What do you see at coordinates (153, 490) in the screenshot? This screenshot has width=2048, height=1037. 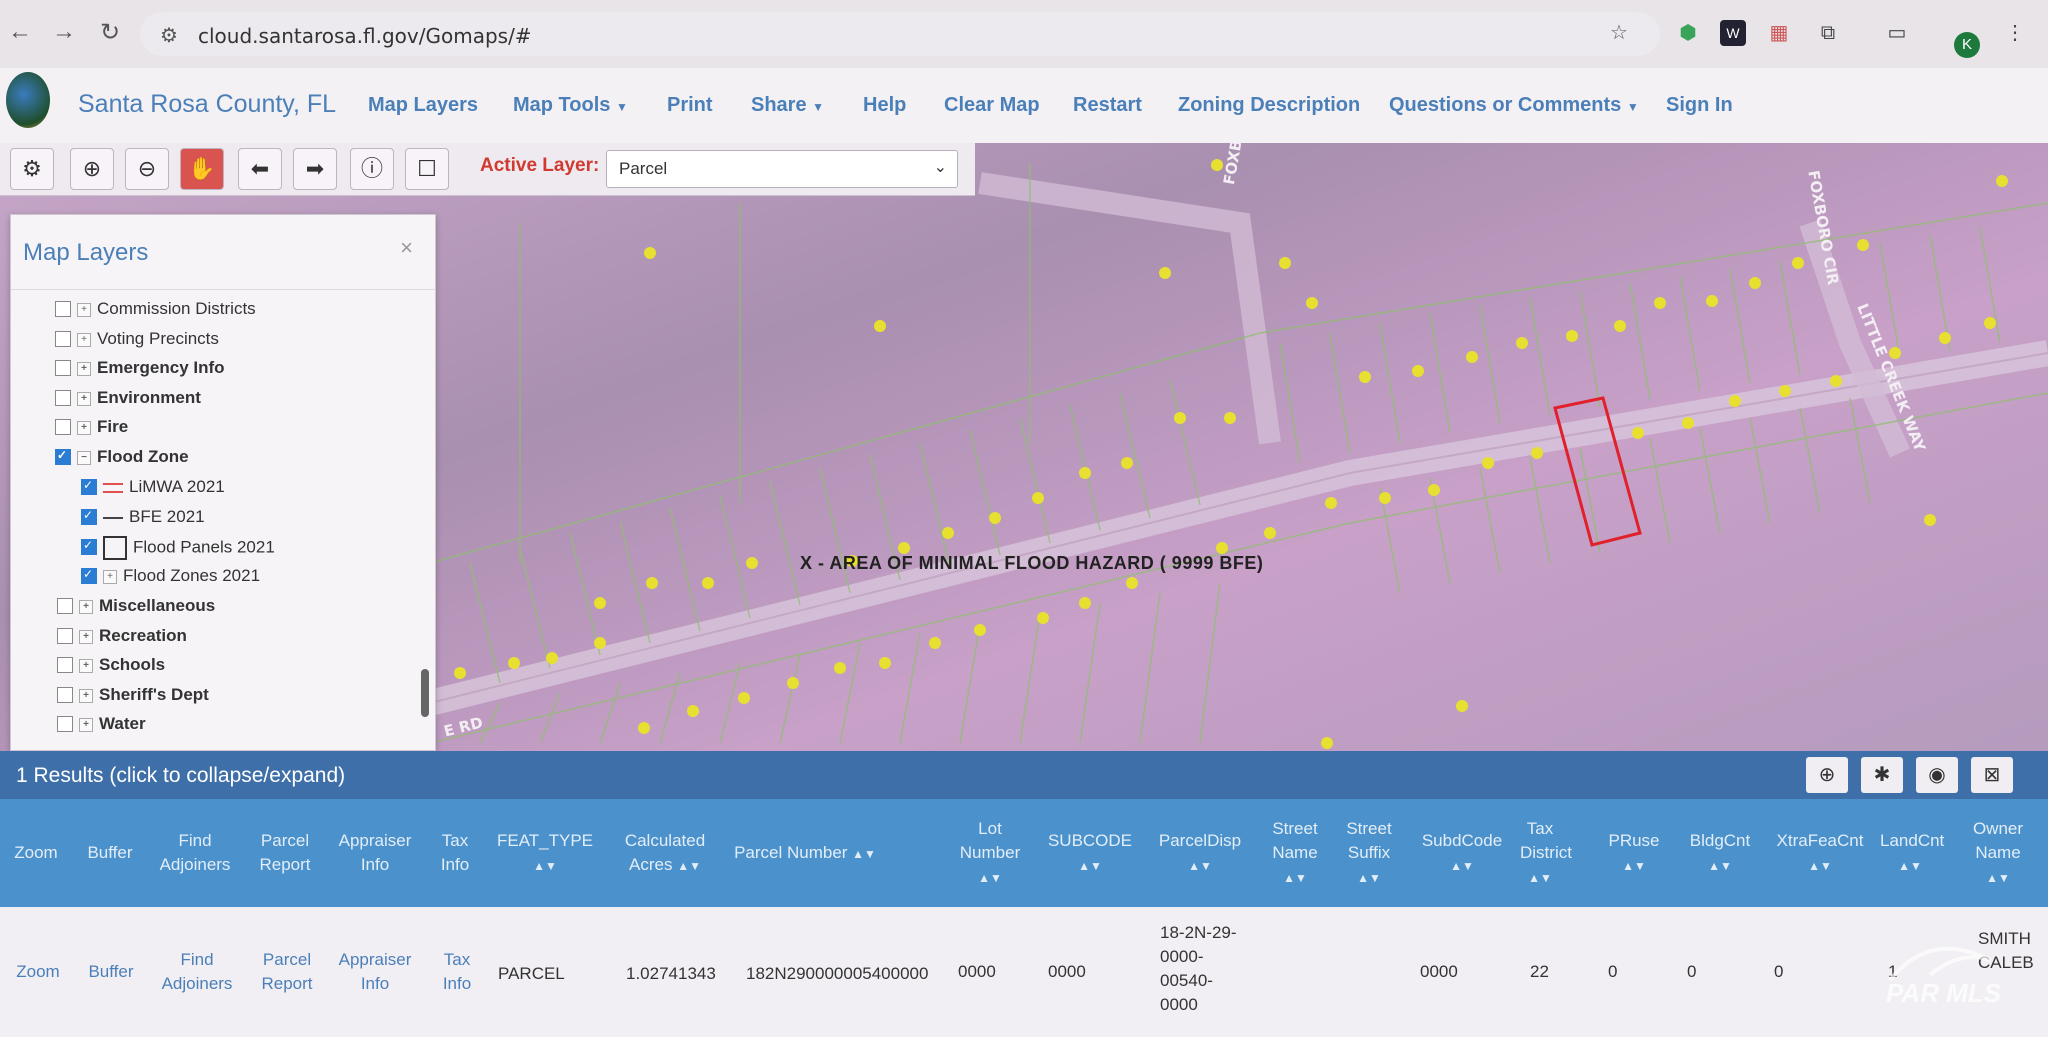 I see `layer-limwa-2021: LiMWA 2021` at bounding box center [153, 490].